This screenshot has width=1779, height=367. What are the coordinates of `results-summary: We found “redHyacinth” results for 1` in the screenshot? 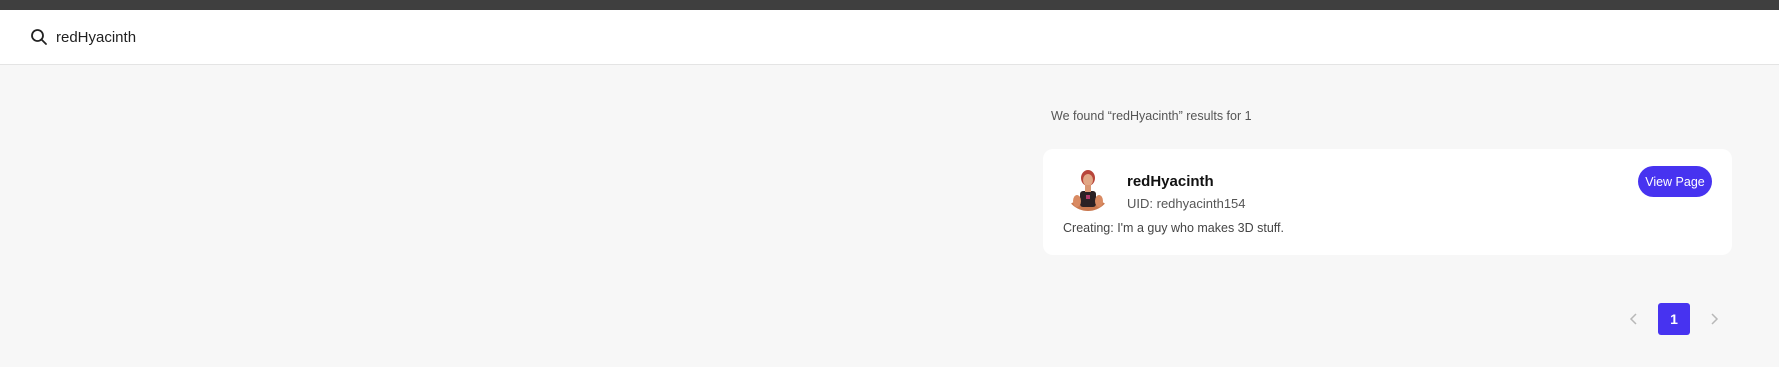 It's located at (1151, 116).